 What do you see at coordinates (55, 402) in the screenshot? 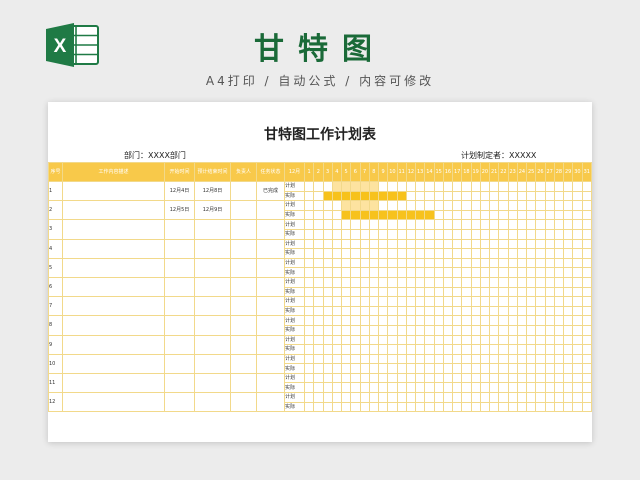
I see `cell-no: 12` at bounding box center [55, 402].